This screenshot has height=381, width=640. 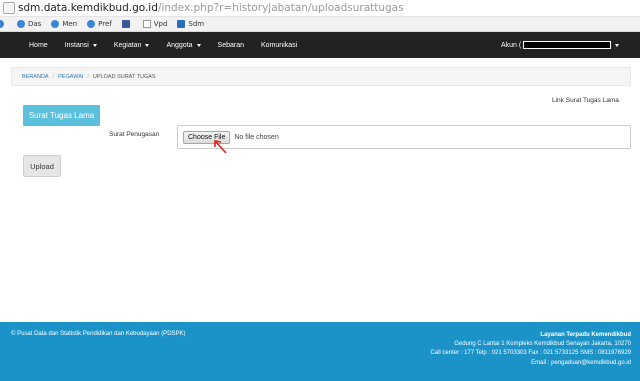 I want to click on facebook-icon, so click(x=125, y=24).